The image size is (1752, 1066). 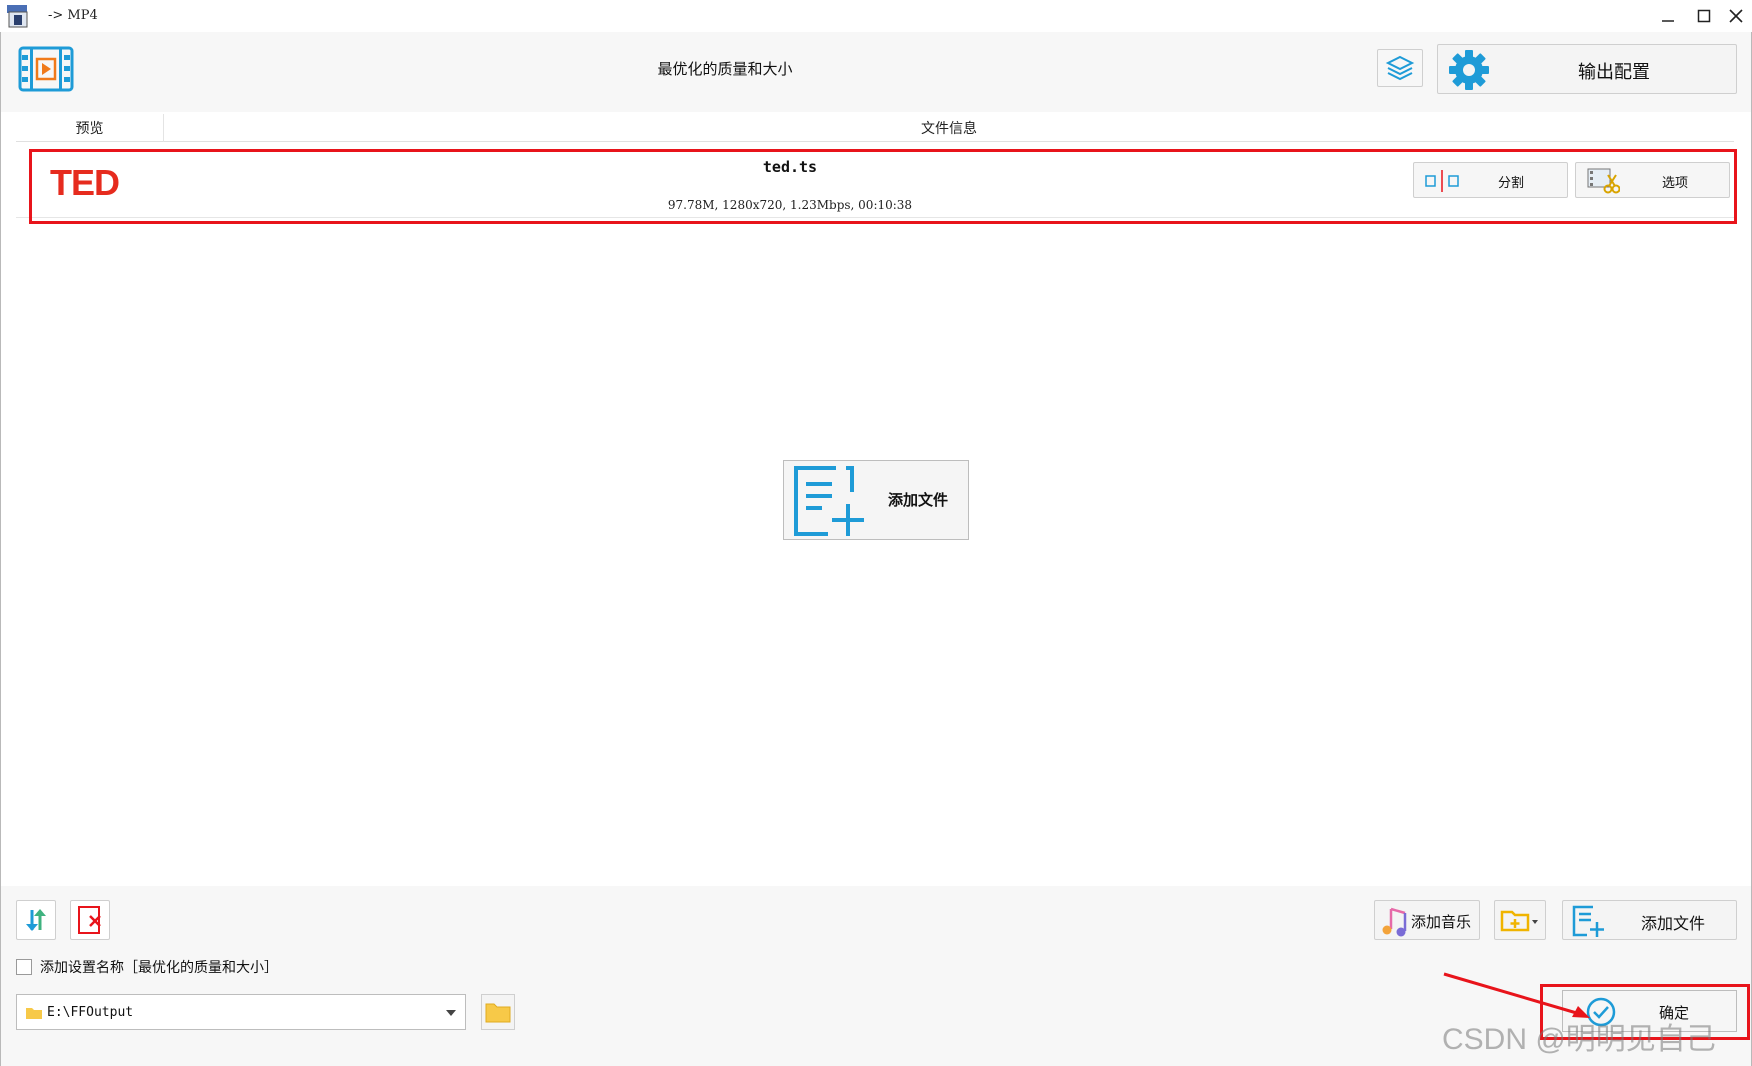 I want to click on add-folder-button, so click(x=1520, y=920).